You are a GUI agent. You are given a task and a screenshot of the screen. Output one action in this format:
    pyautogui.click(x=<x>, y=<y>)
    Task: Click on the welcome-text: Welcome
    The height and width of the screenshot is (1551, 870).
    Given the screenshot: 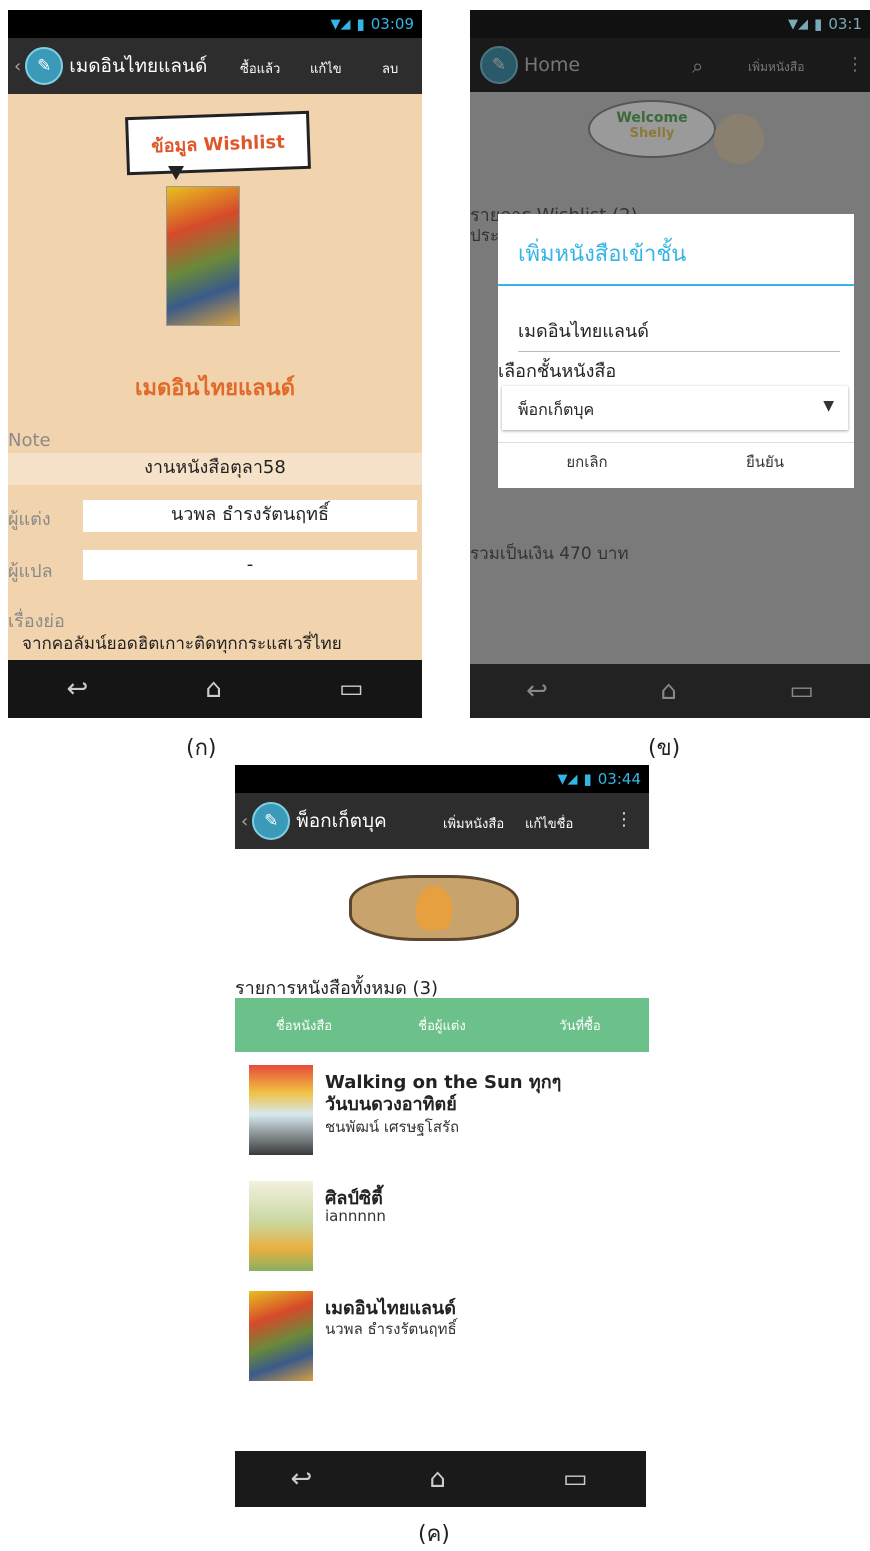 What is the action you would take?
    pyautogui.click(x=652, y=118)
    